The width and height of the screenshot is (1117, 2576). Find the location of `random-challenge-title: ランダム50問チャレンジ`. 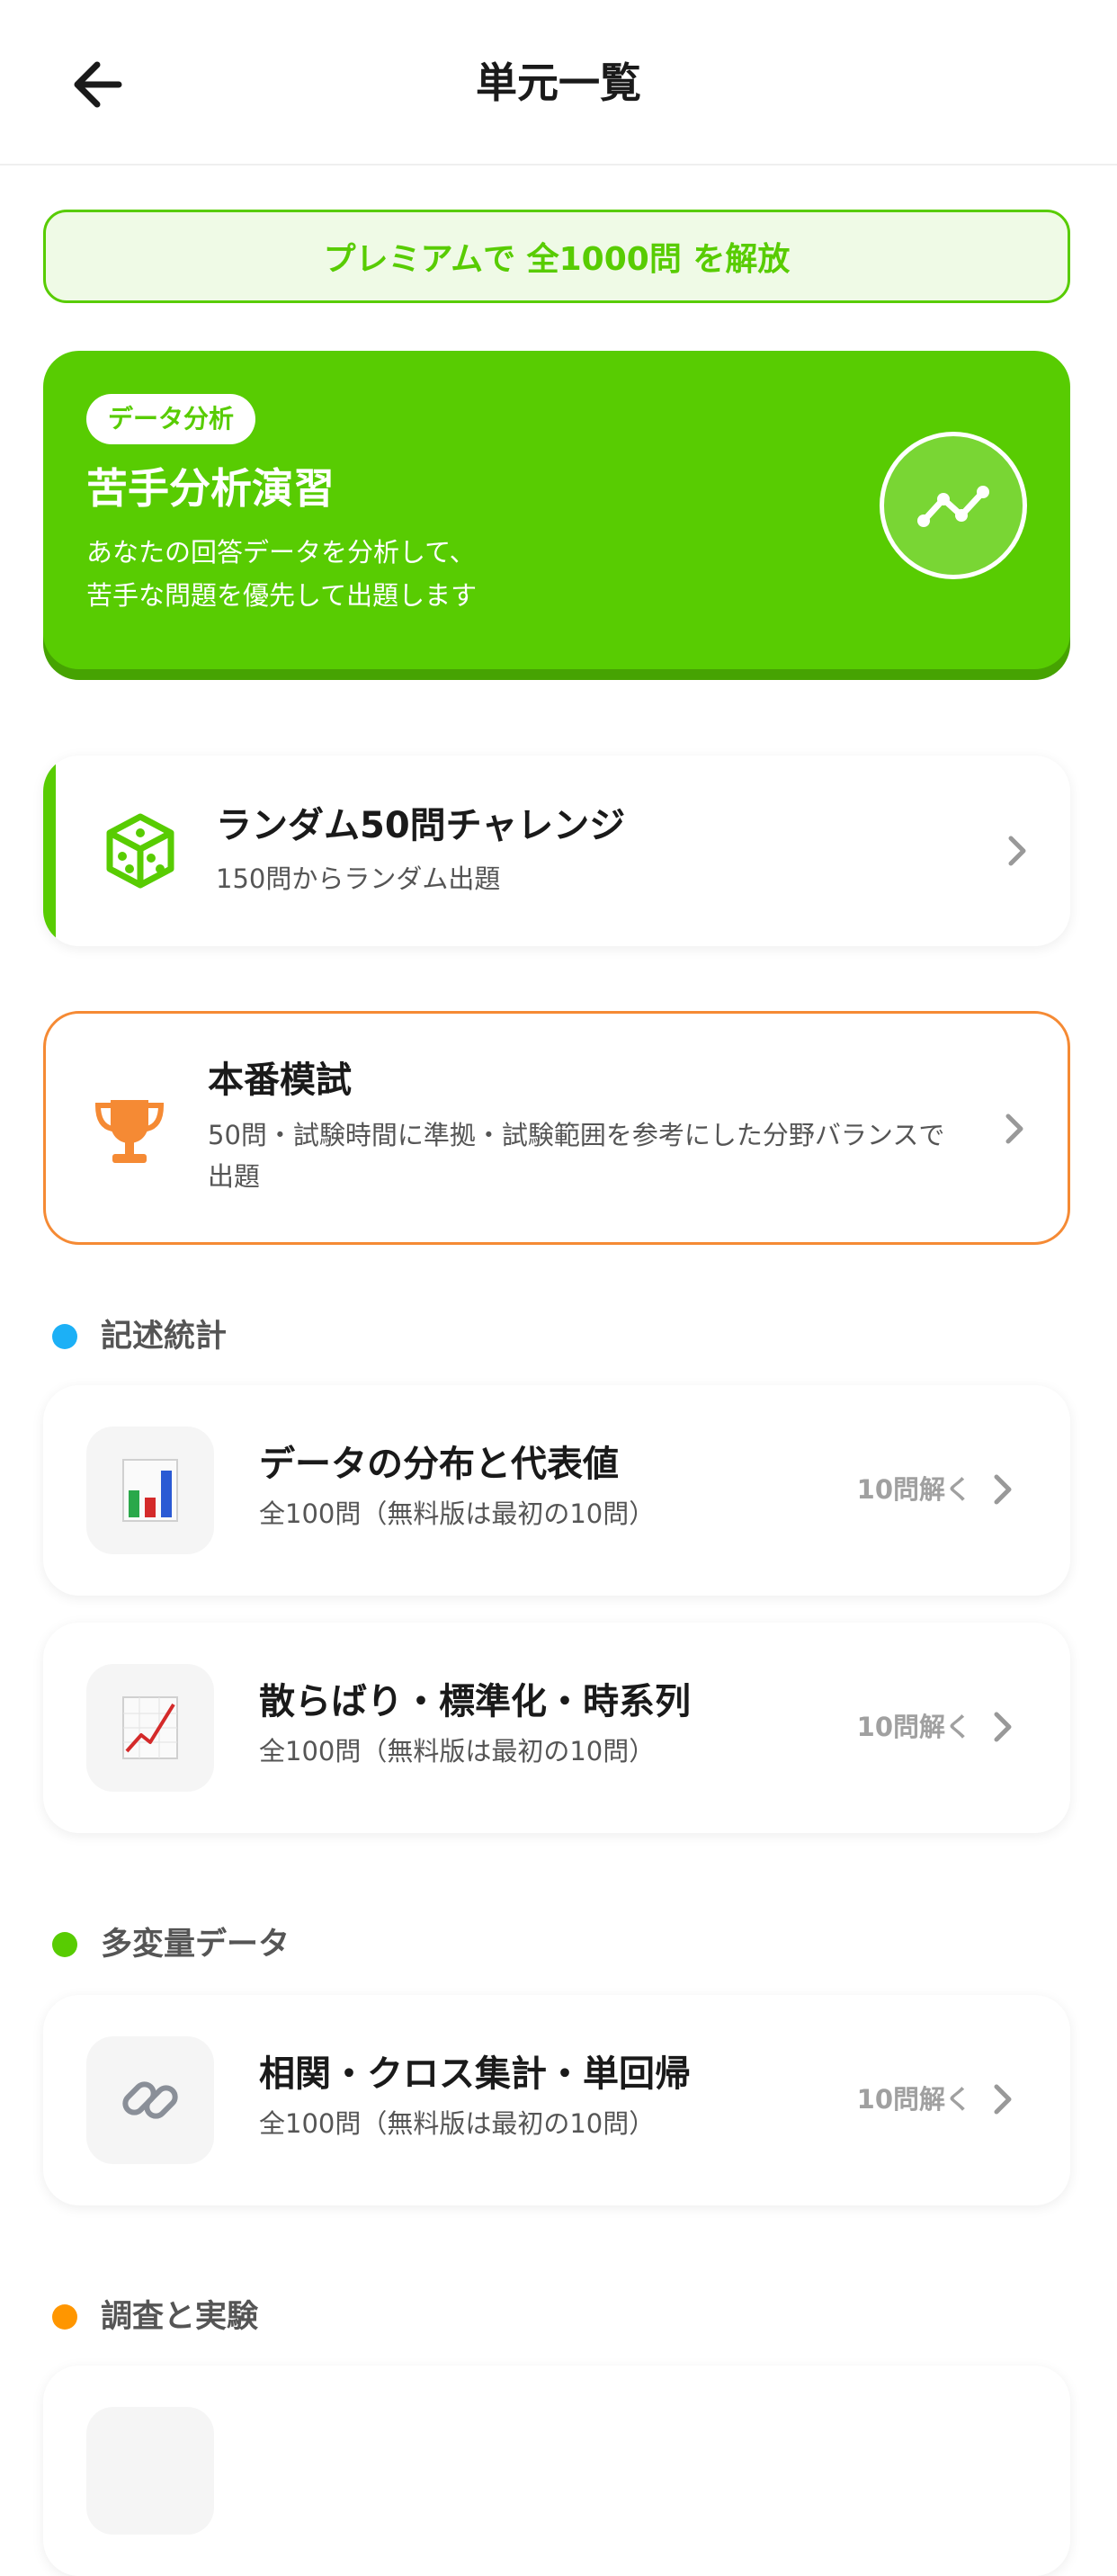

random-challenge-title: ランダム50問チャレンジ is located at coordinates (421, 825).